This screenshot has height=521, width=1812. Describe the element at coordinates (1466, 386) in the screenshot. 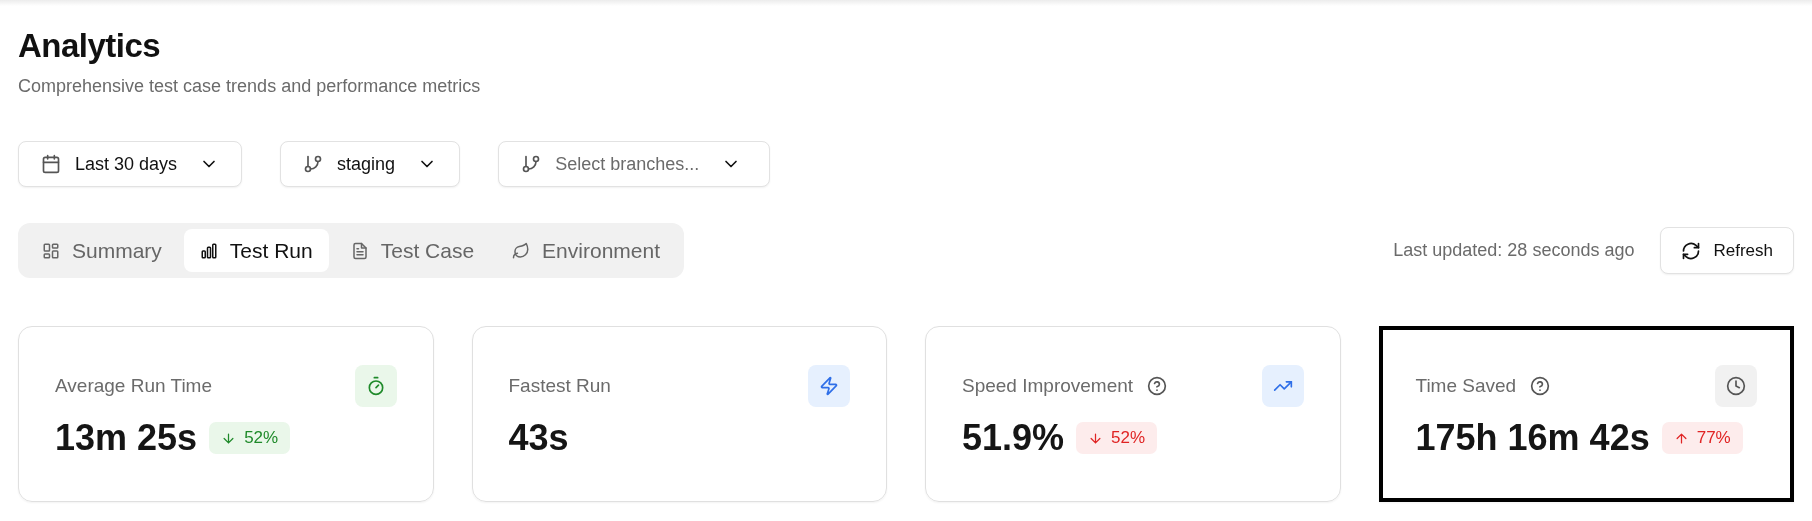

I see `metric-label: Time Saved` at that location.